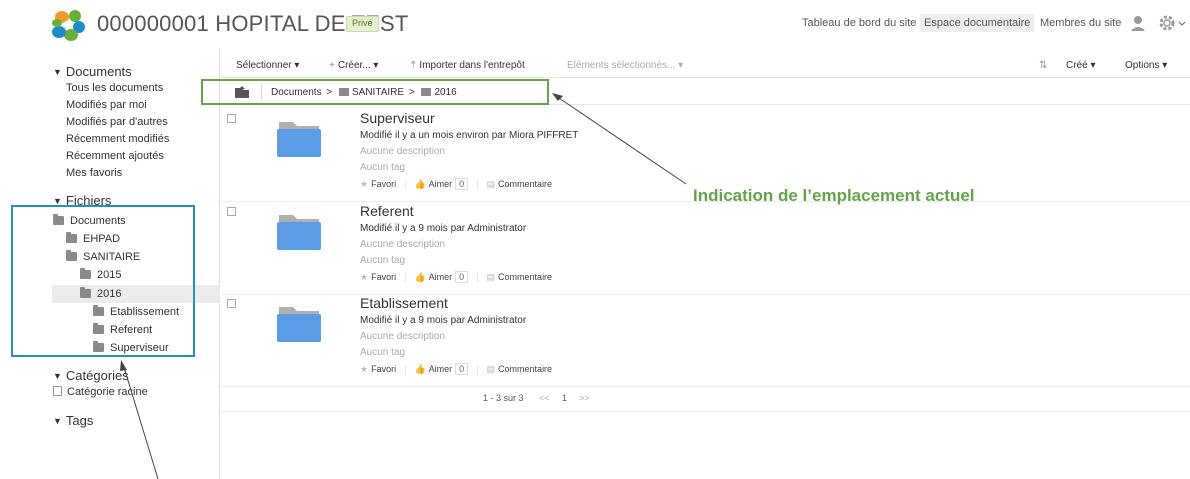  Describe the element at coordinates (114, 88) in the screenshot. I see `filter-all-documents: Tous les documents` at that location.